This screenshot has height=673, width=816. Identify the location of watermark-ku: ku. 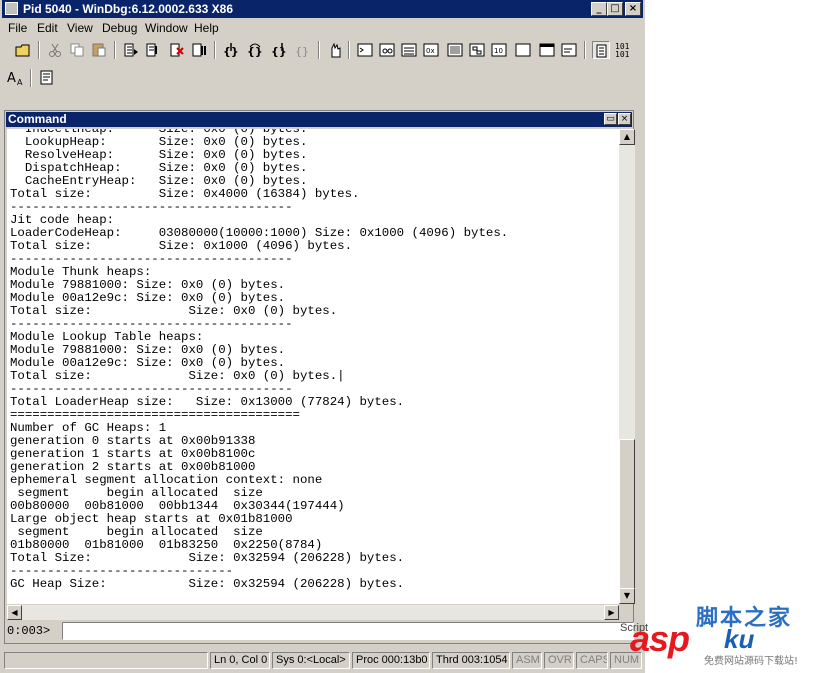
(739, 639).